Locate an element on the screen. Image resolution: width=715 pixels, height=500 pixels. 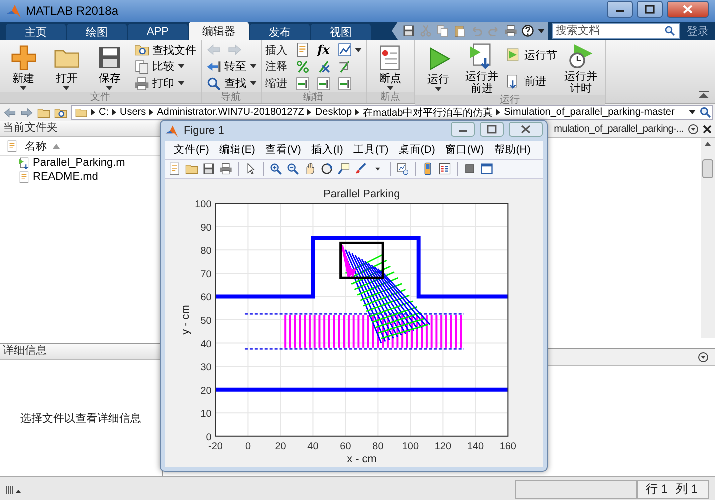
ribbon-tab: 视图 is located at coordinates (341, 32).